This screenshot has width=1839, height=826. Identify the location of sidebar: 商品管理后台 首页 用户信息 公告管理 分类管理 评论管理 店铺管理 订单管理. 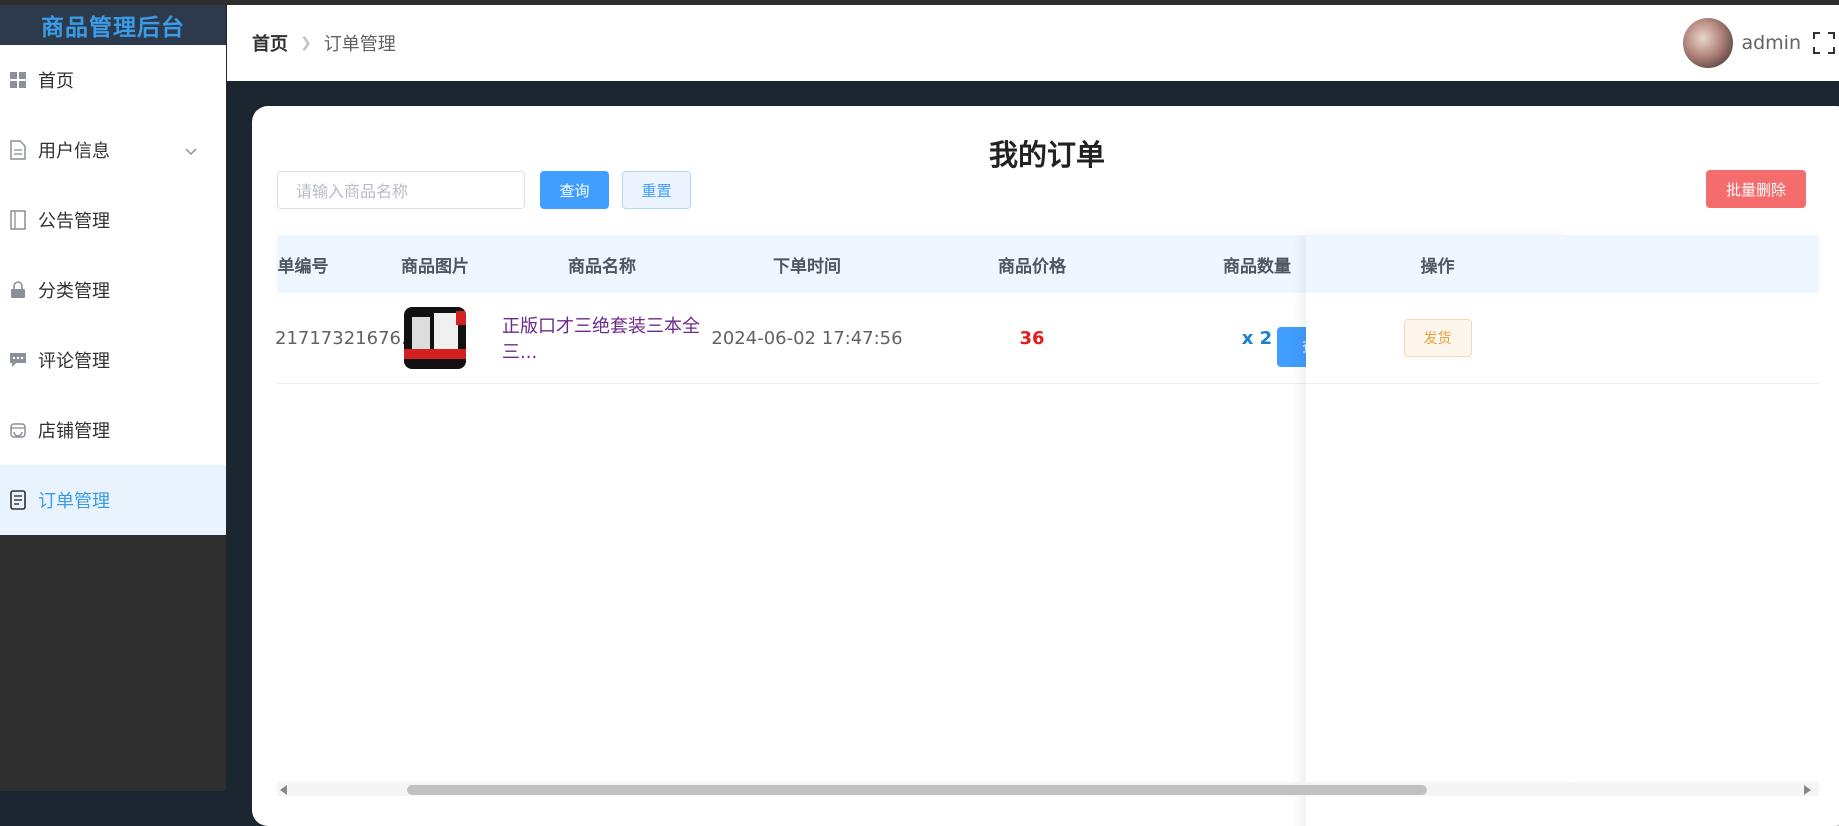
(113, 395).